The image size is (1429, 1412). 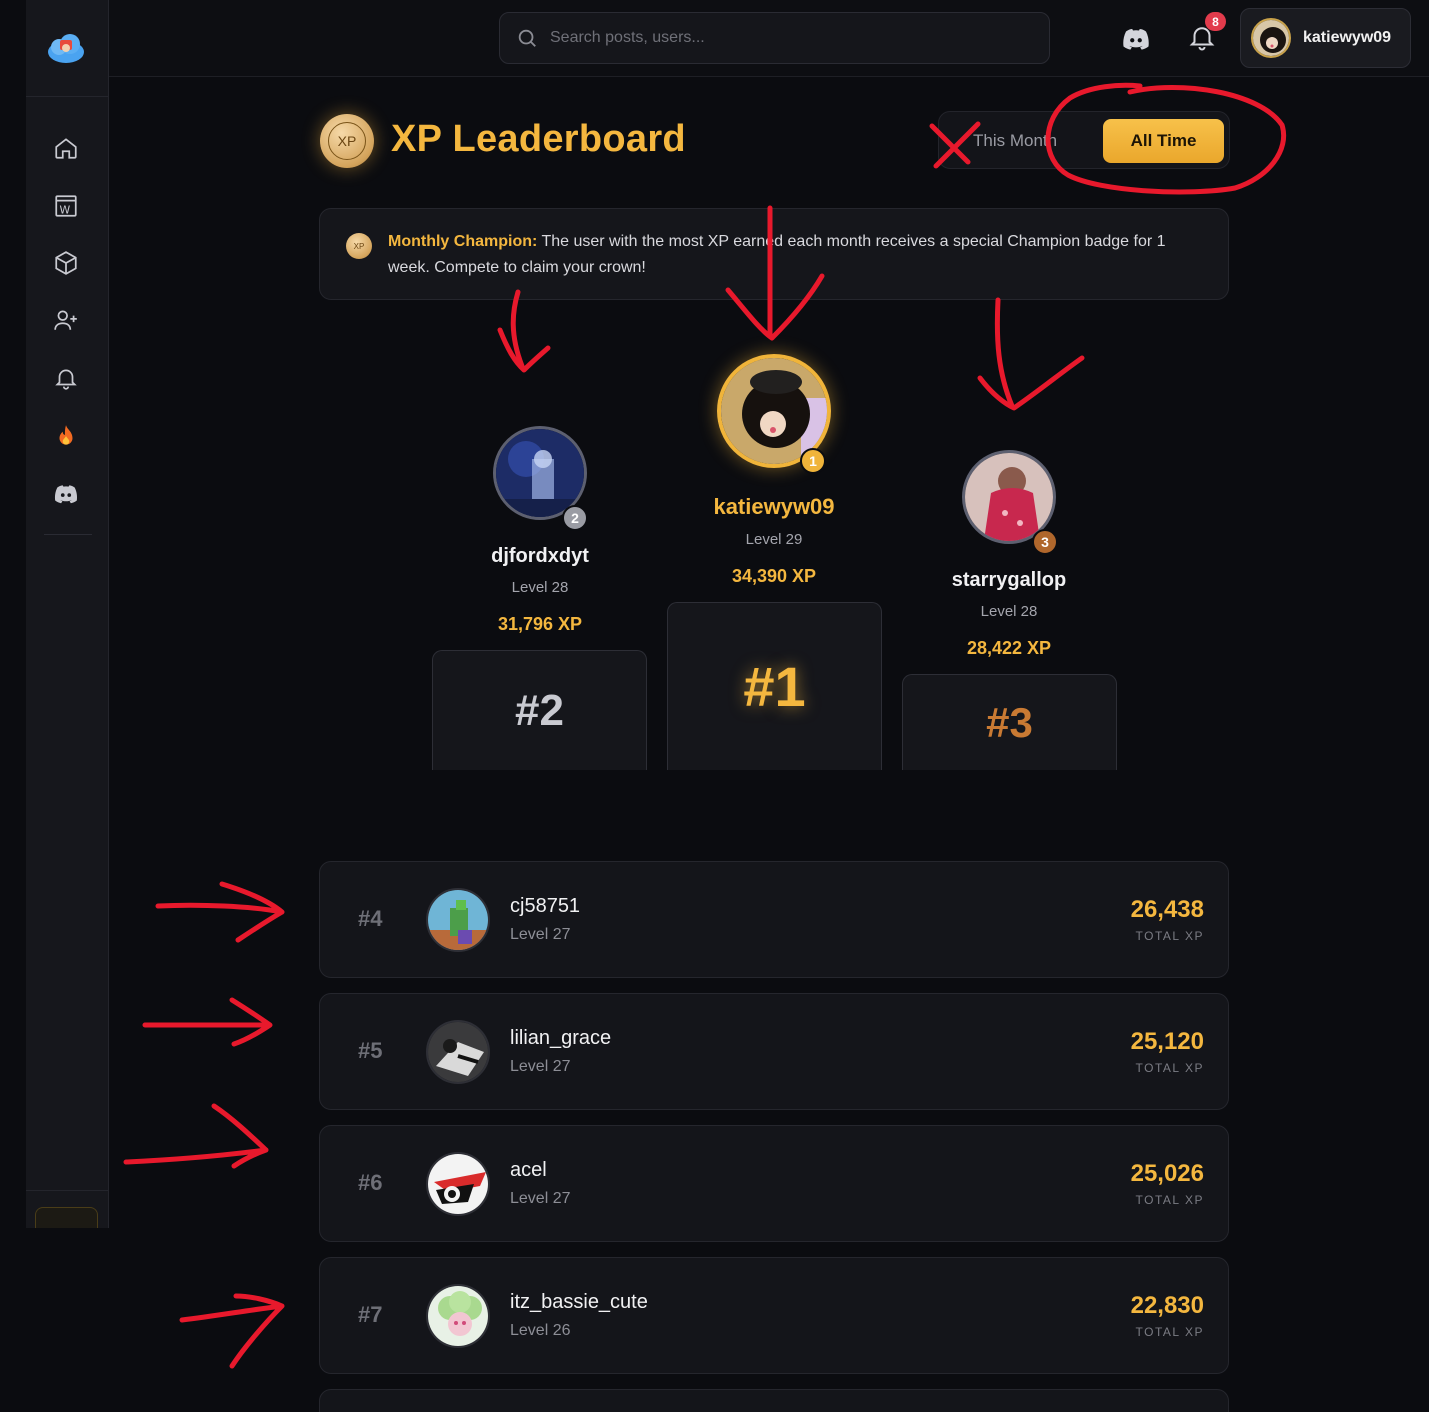 I want to click on search-icon, so click(x=527, y=38).